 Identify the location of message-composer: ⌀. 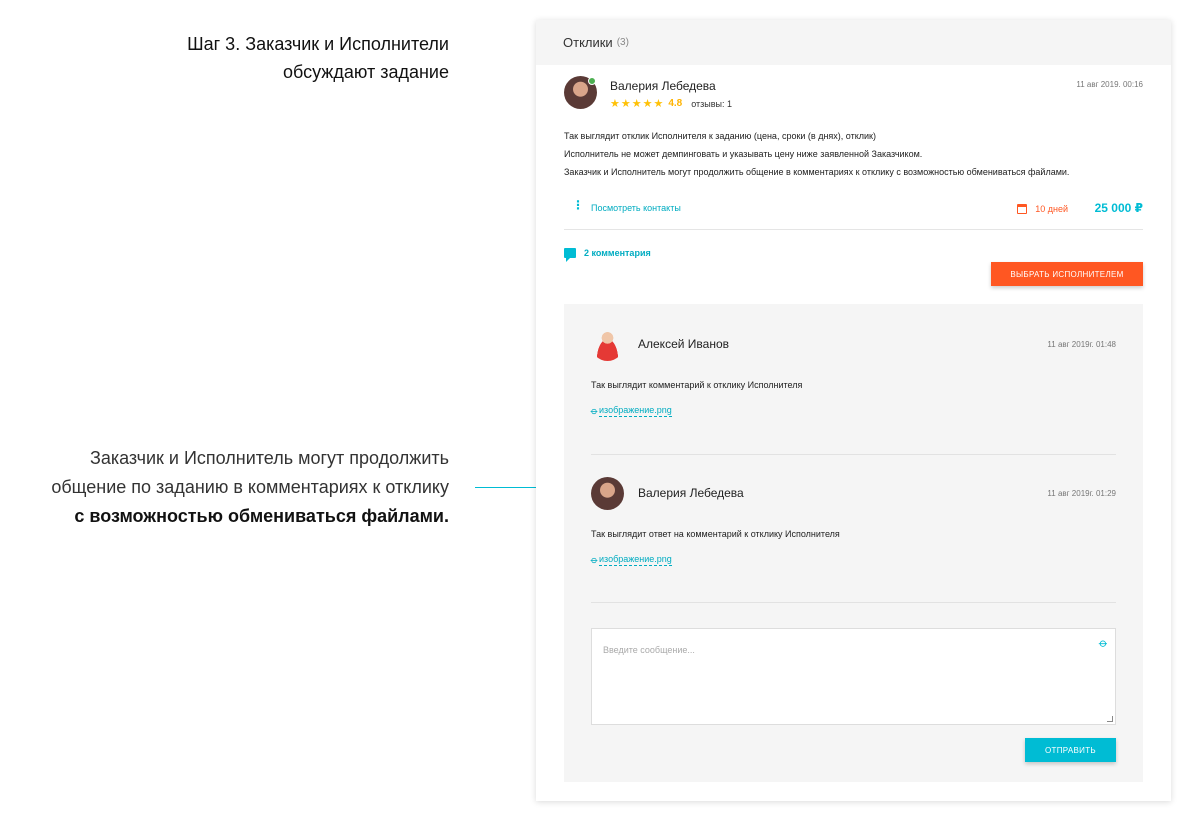
(853, 676).